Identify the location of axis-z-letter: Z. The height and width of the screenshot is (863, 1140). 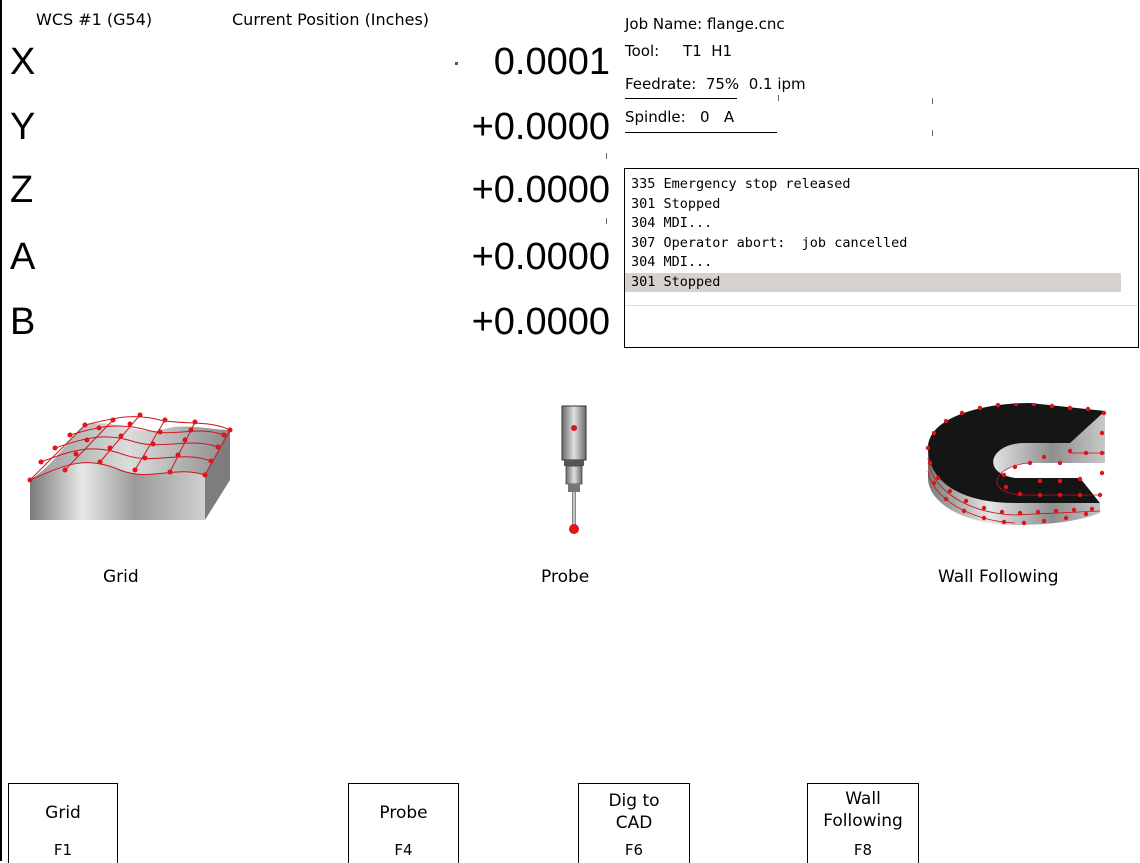
(22, 190).